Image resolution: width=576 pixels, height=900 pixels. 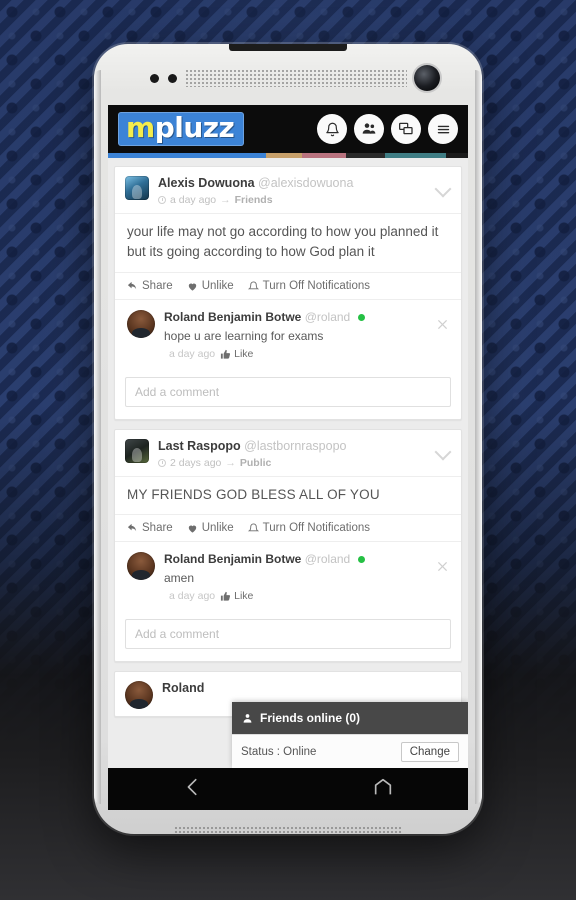 What do you see at coordinates (429, 751) in the screenshot?
I see `change-status-button: Change` at bounding box center [429, 751].